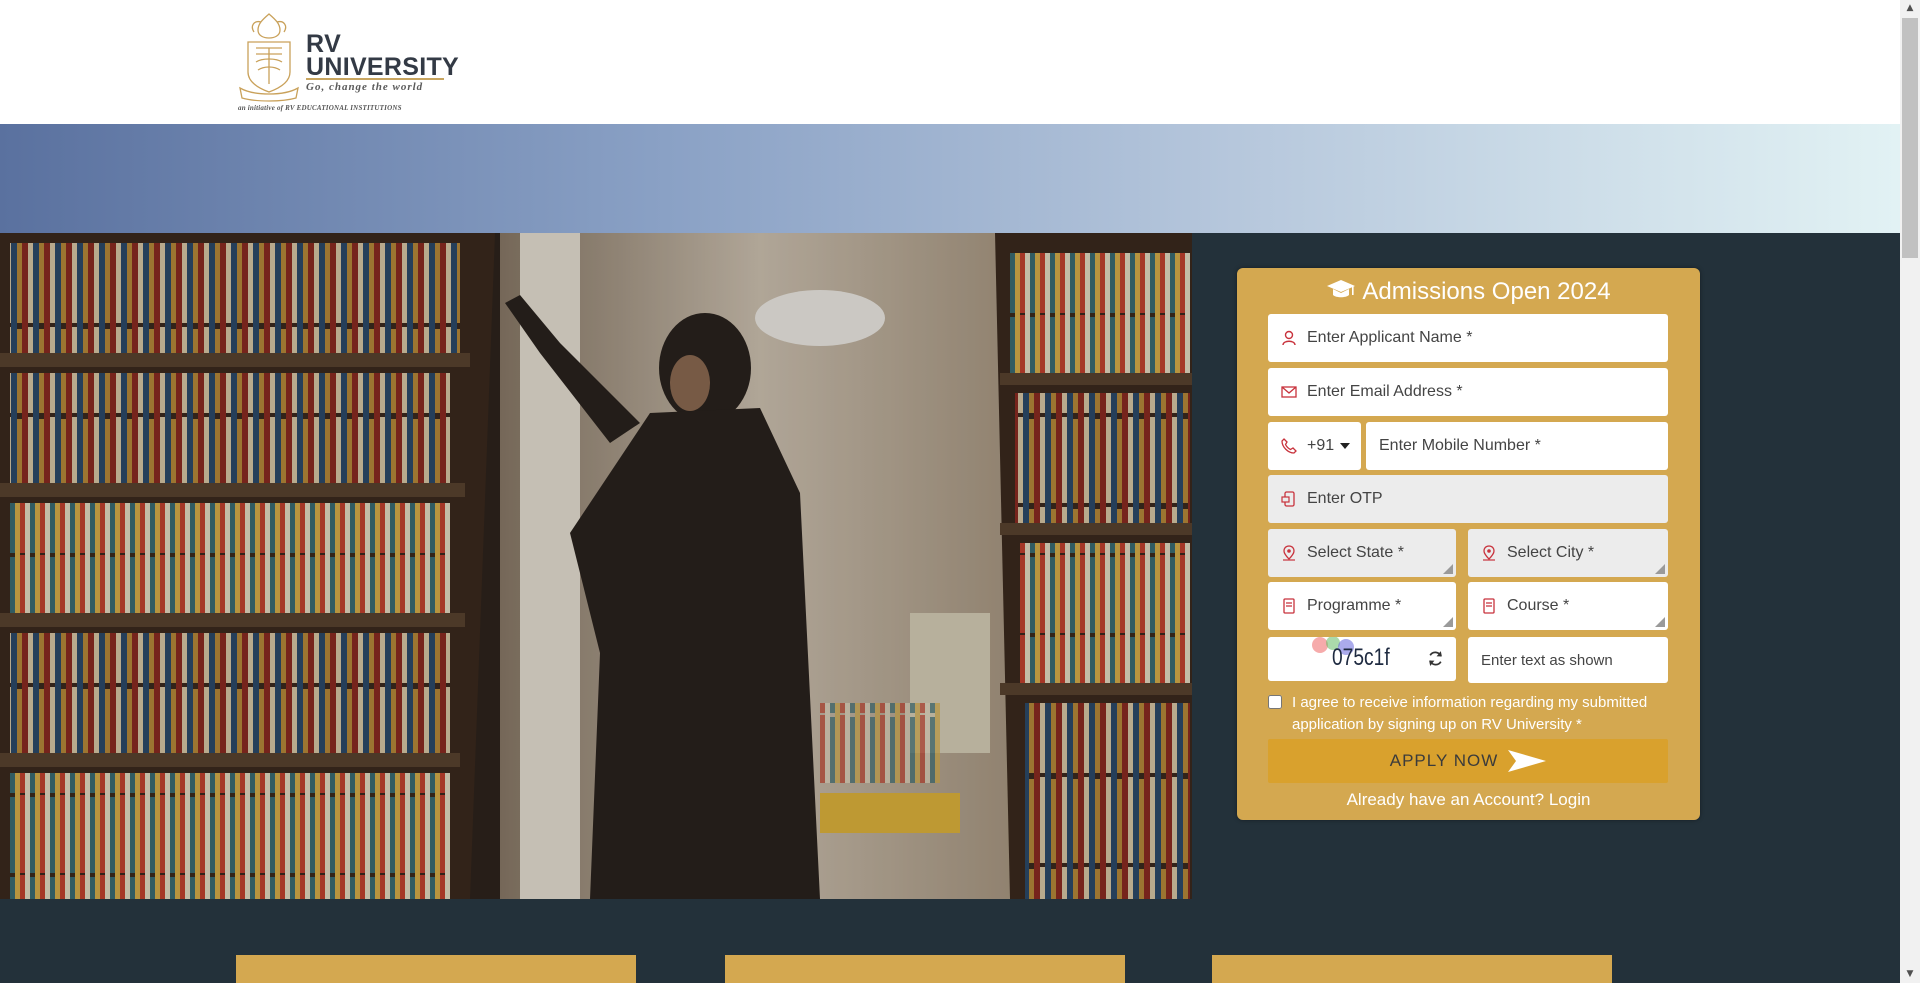 The height and width of the screenshot is (983, 1920). I want to click on country-code-select: +91, so click(1314, 446).